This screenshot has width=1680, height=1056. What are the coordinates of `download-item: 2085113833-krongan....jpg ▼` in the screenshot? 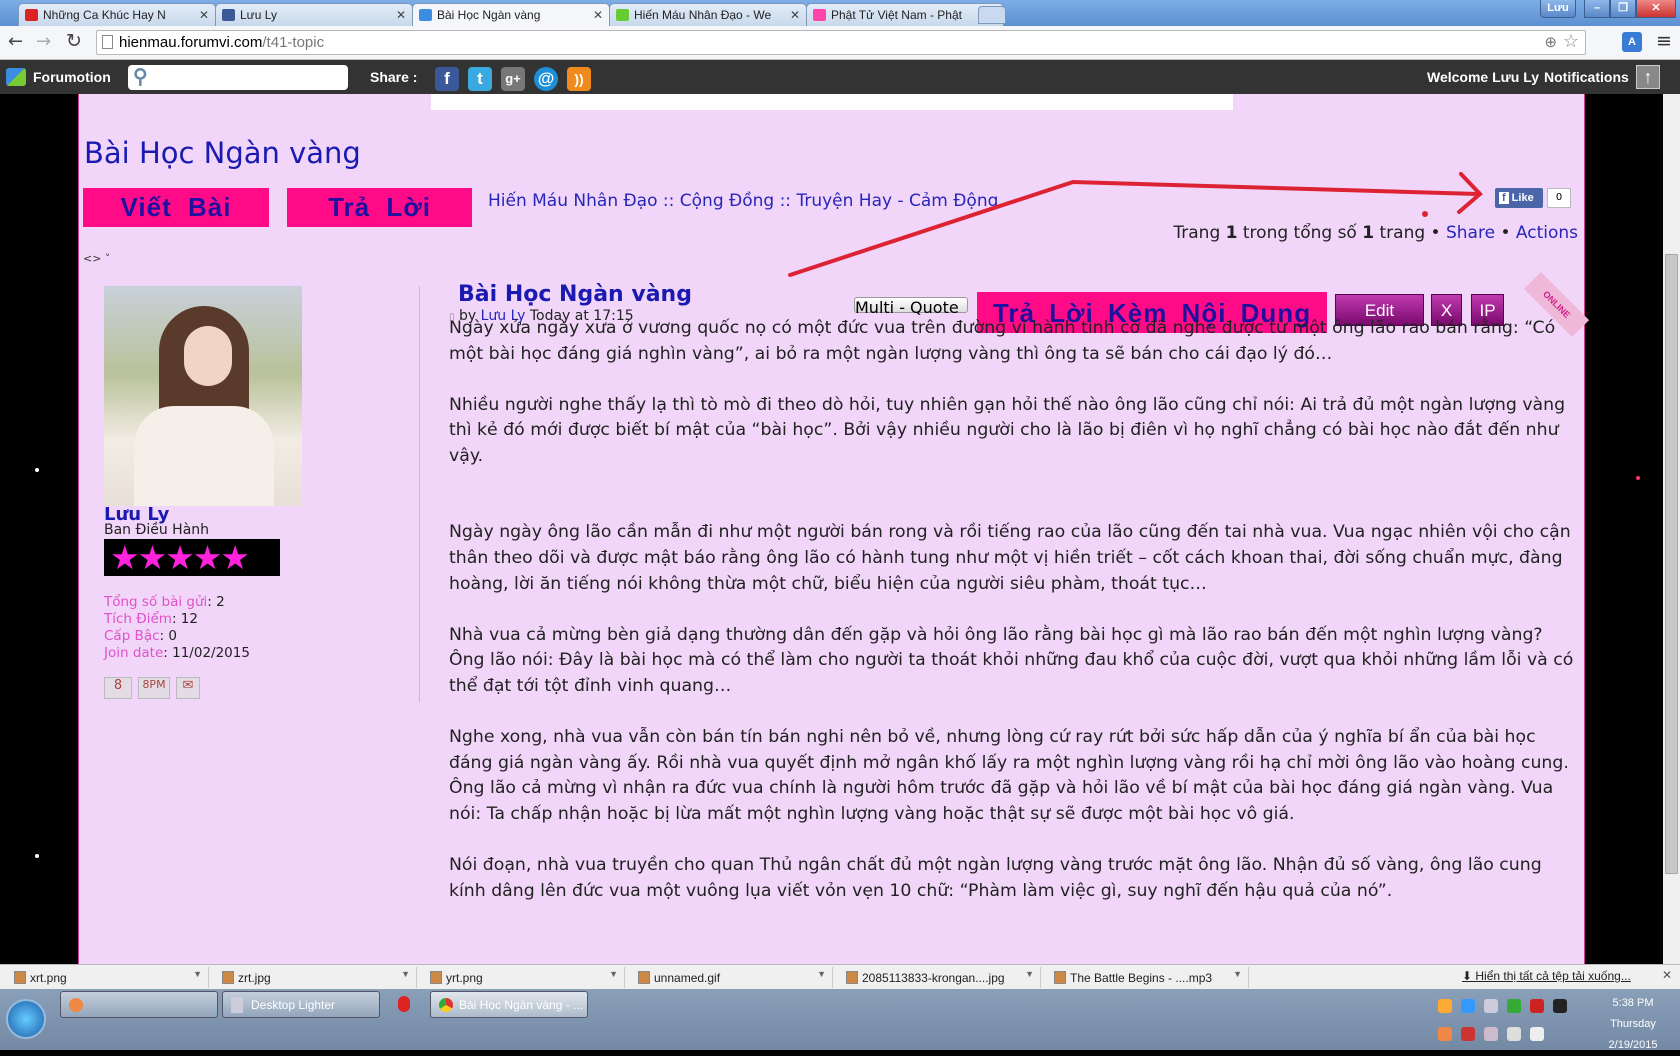 It's located at (938, 977).